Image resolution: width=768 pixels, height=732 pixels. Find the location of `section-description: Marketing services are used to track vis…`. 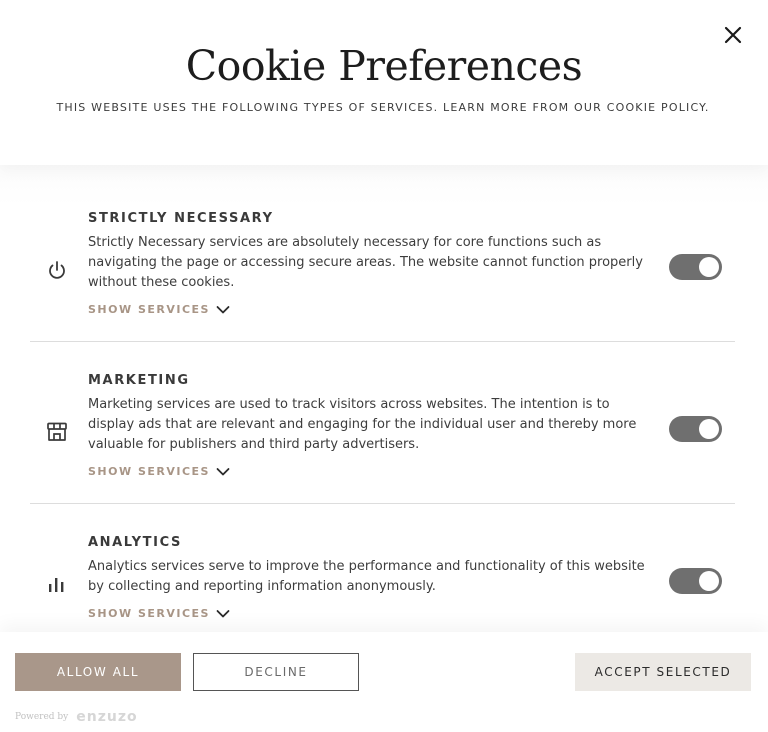

section-description: Marketing services are used to track vis… is located at coordinates (362, 424).